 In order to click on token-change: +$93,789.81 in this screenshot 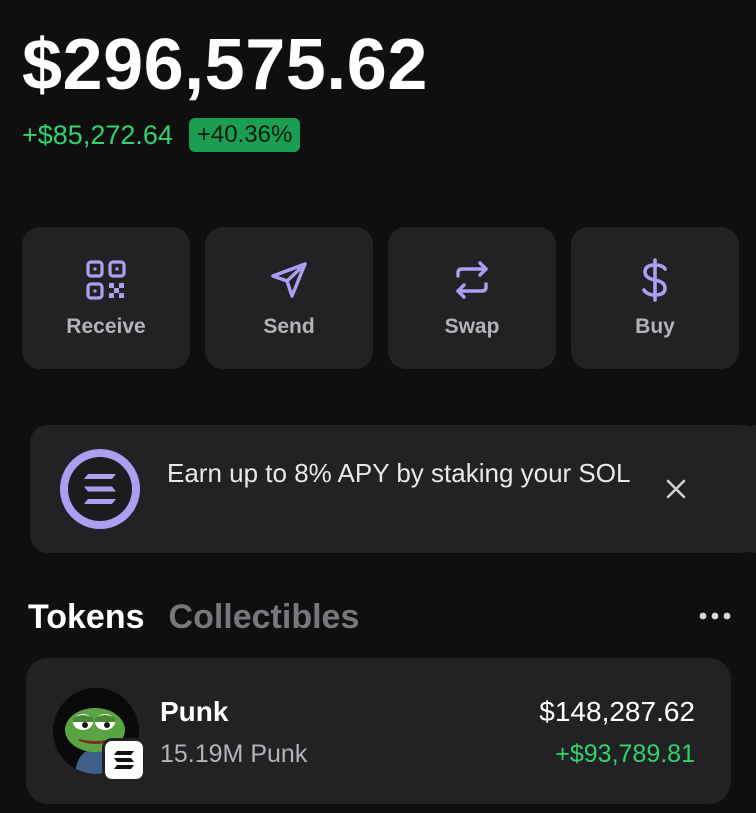, I will do `click(625, 754)`.